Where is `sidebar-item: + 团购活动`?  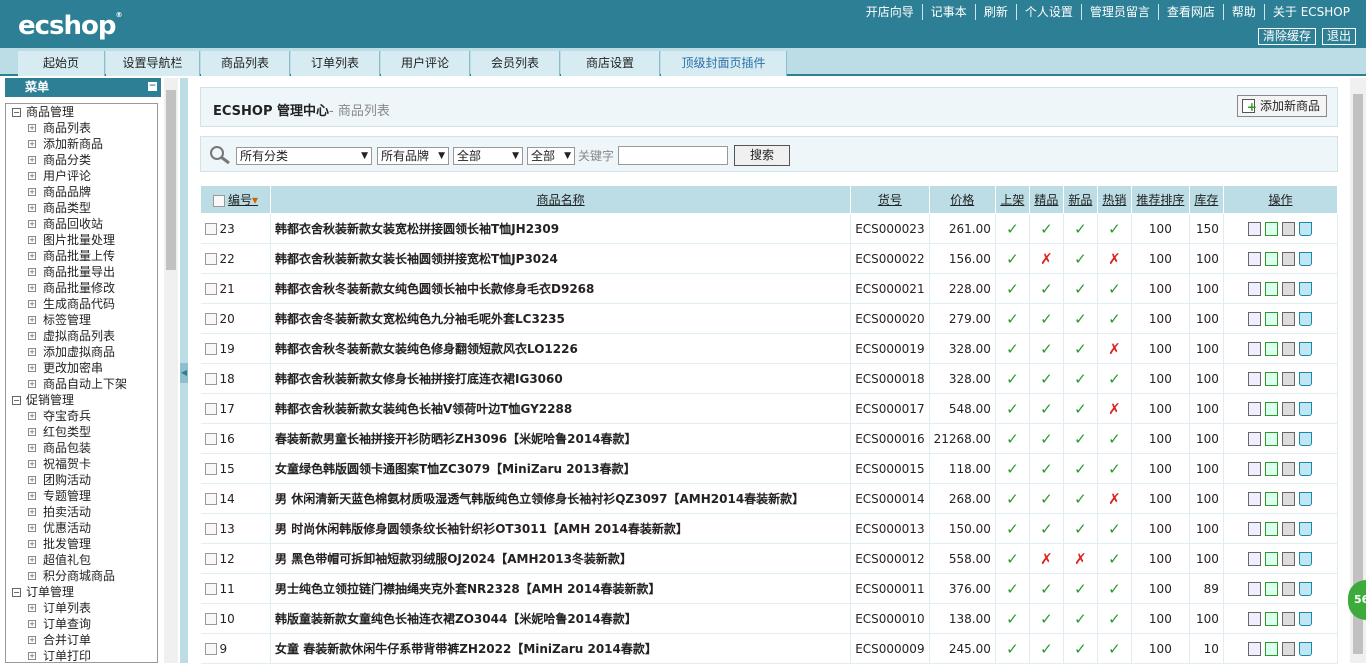 sidebar-item: + 团购活动 is located at coordinates (81, 480).